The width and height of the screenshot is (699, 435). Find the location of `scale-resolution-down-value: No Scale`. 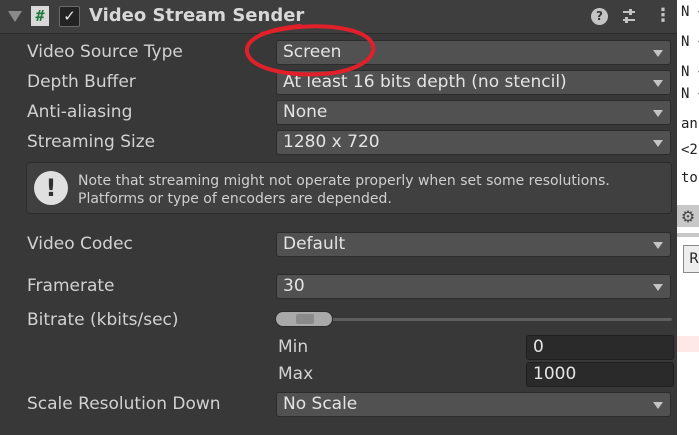

scale-resolution-down-value: No Scale is located at coordinates (320, 404).